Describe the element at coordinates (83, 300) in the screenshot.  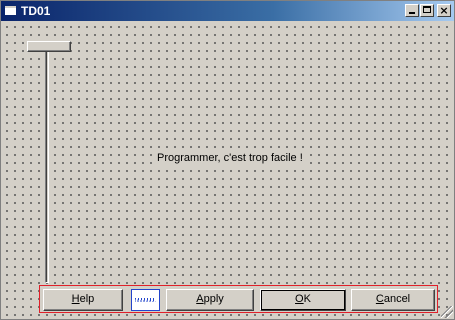
I see `help-button: Help` at that location.